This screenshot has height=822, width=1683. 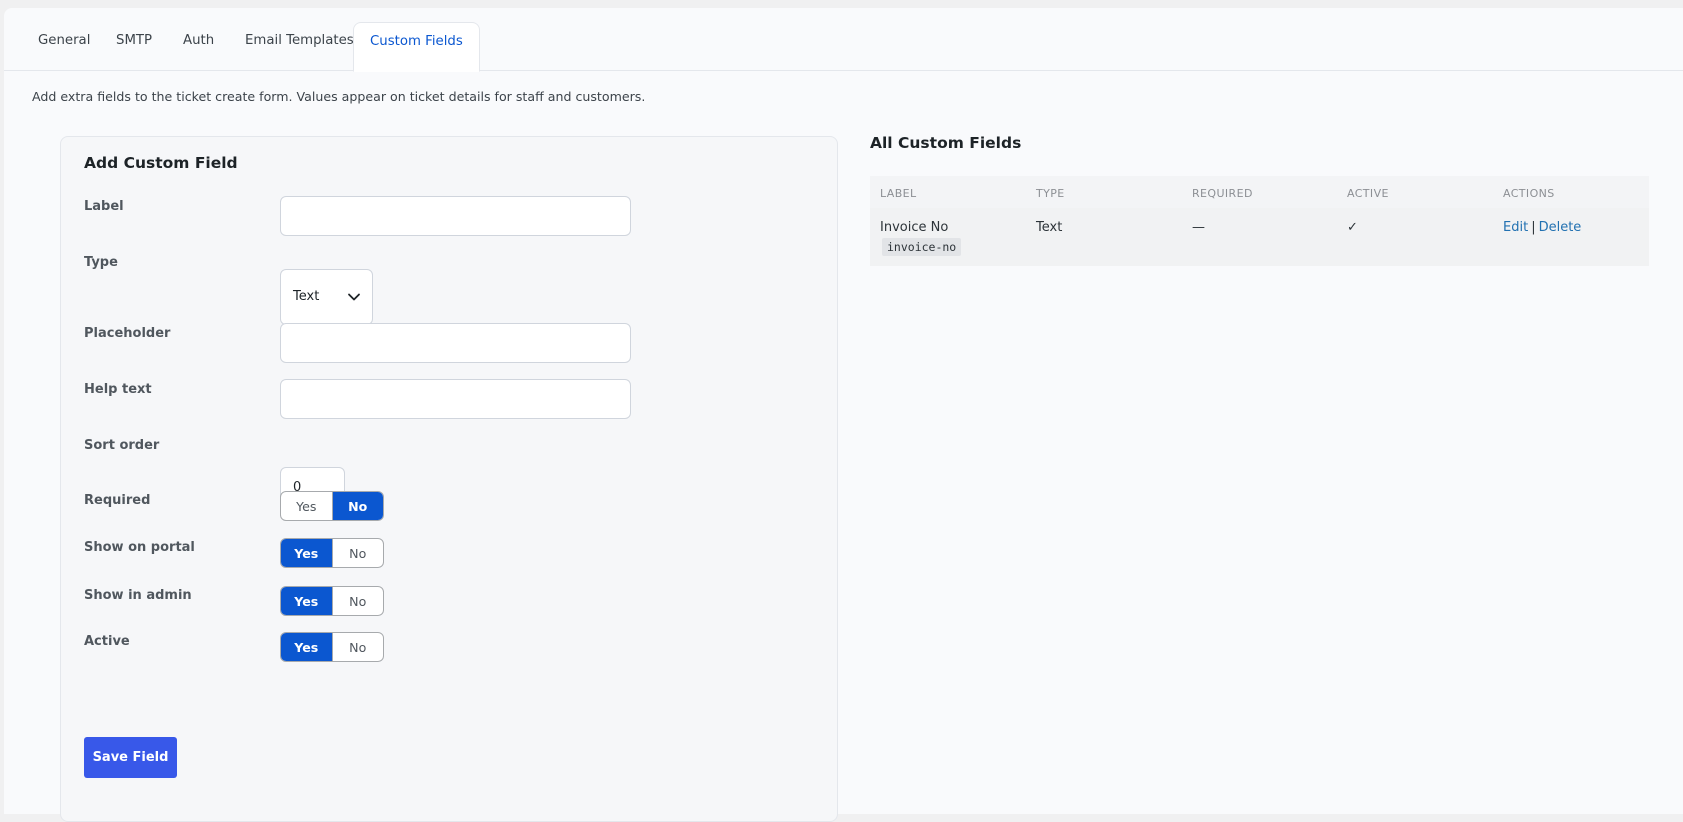 What do you see at coordinates (455, 216) in the screenshot?
I see `label-input` at bounding box center [455, 216].